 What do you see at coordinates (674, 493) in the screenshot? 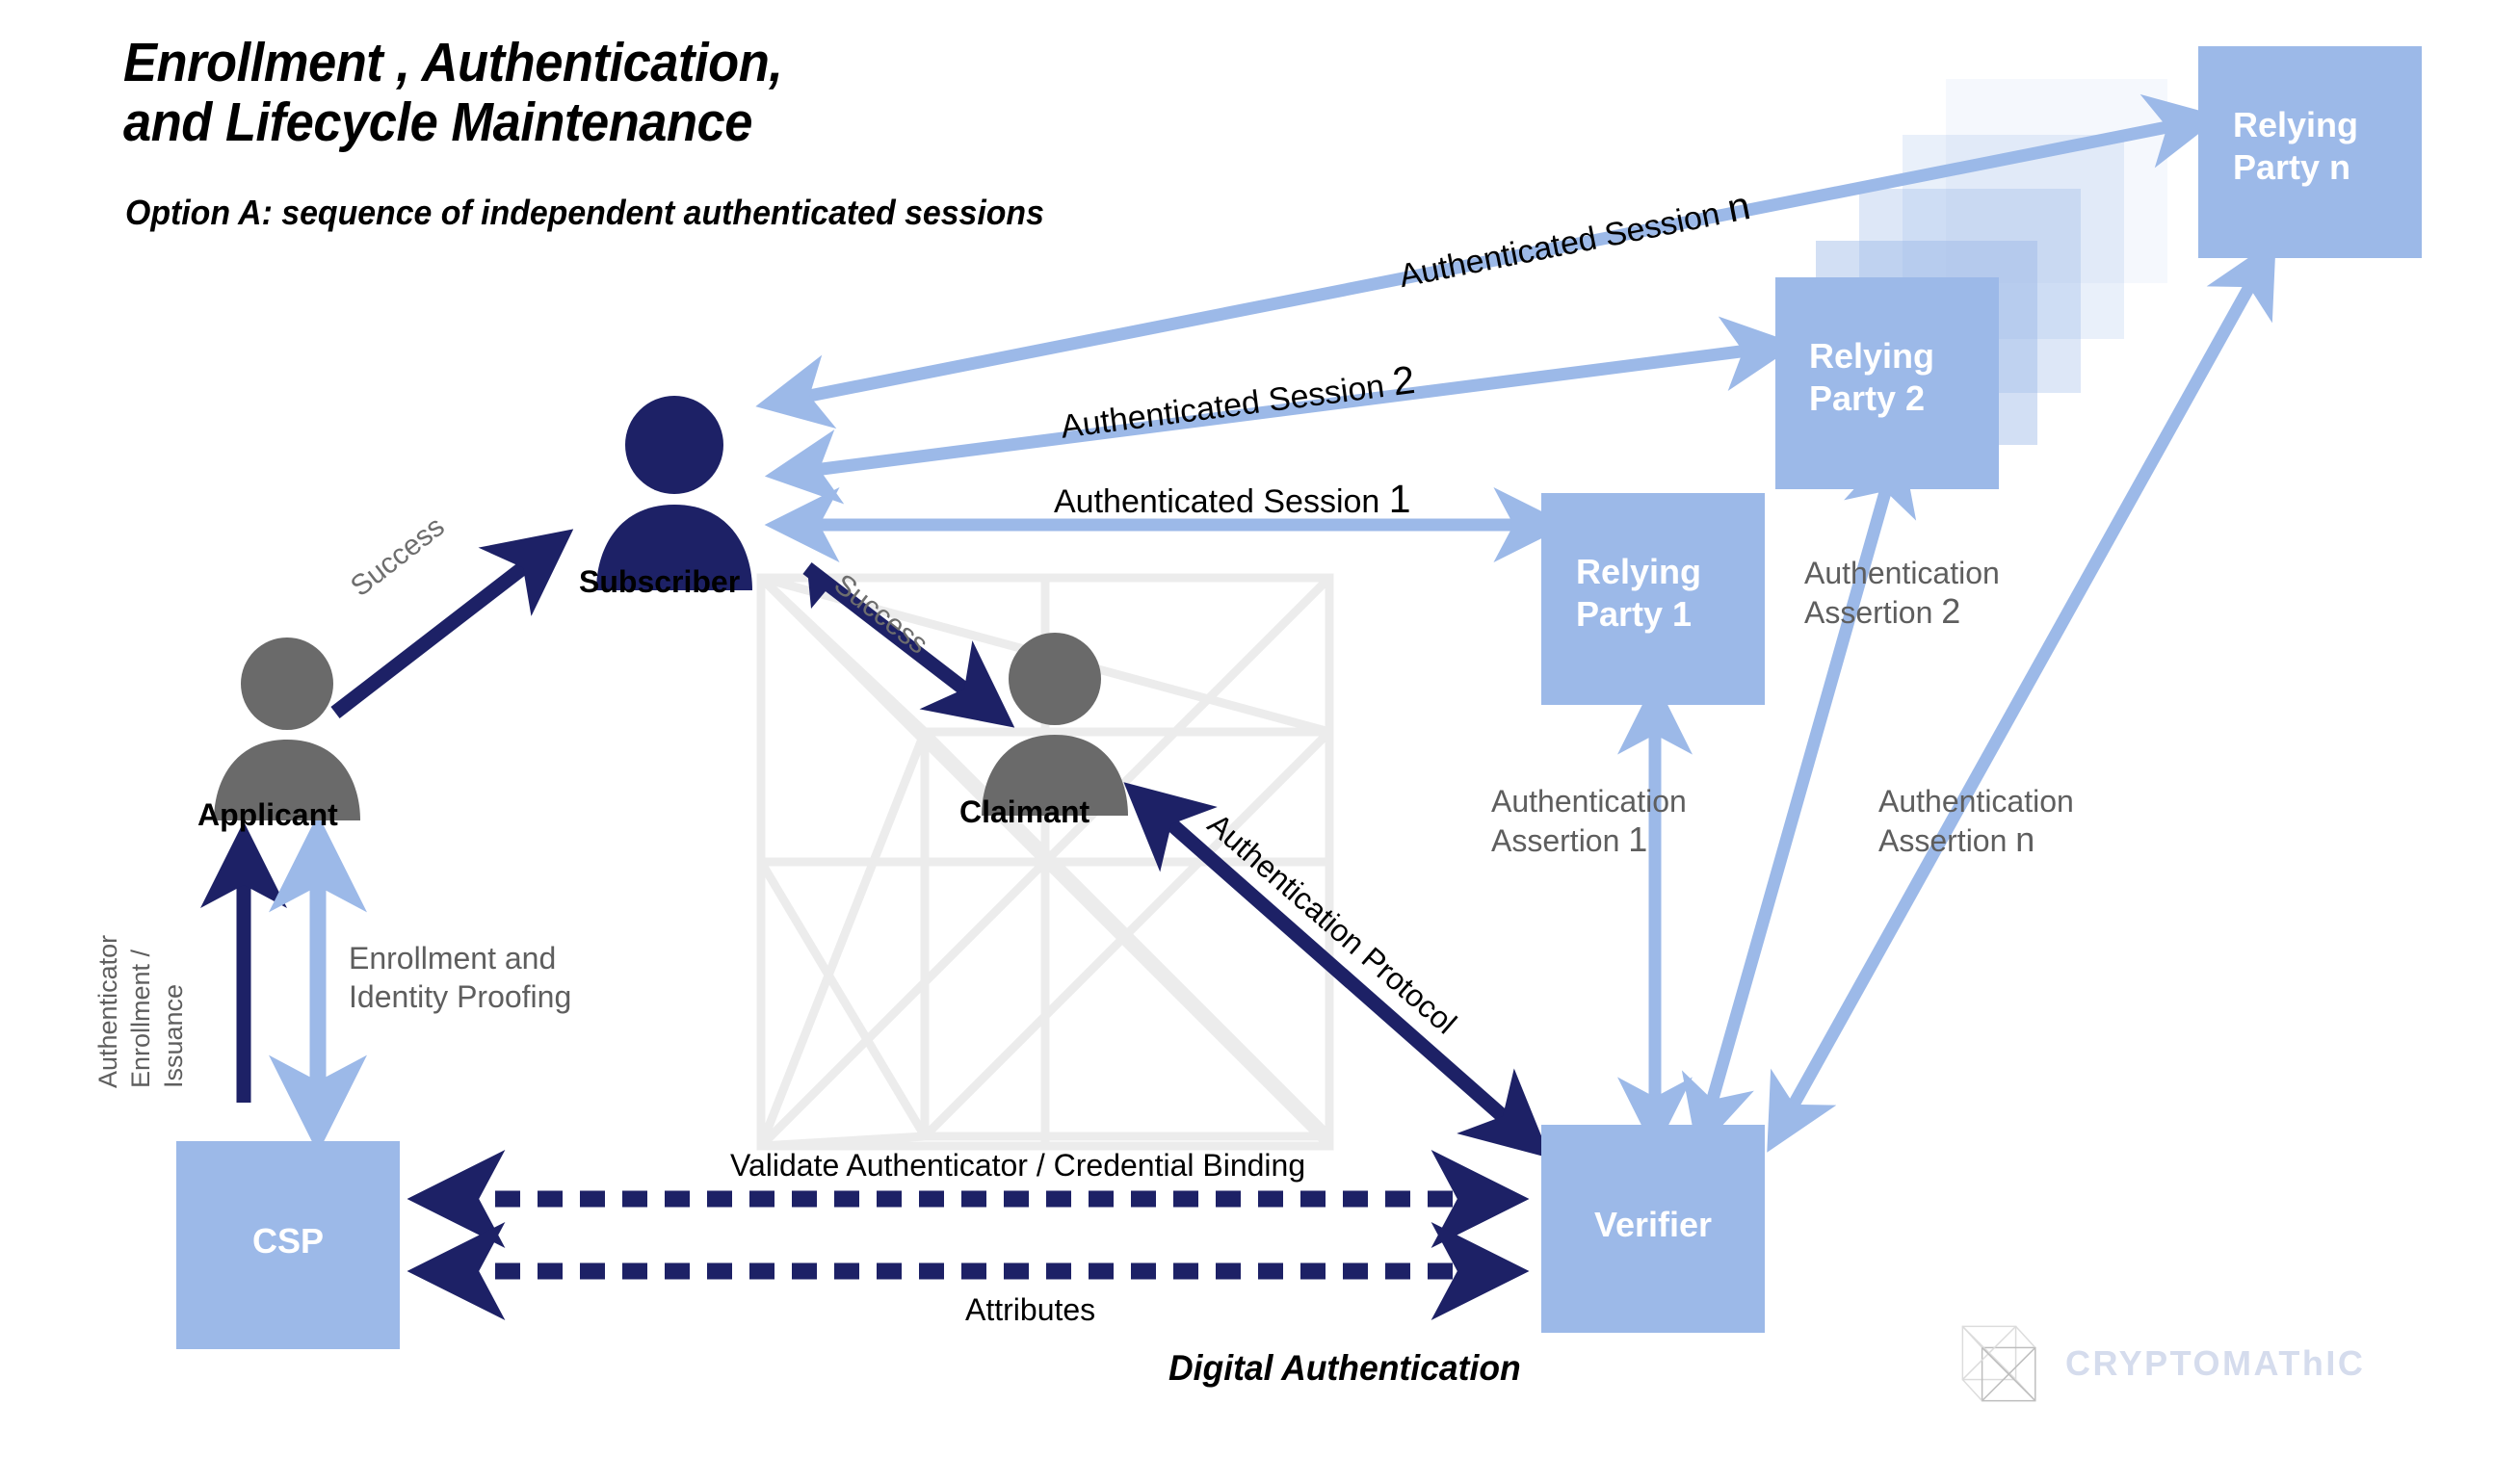
I see `subscriber-person-icon` at bounding box center [674, 493].